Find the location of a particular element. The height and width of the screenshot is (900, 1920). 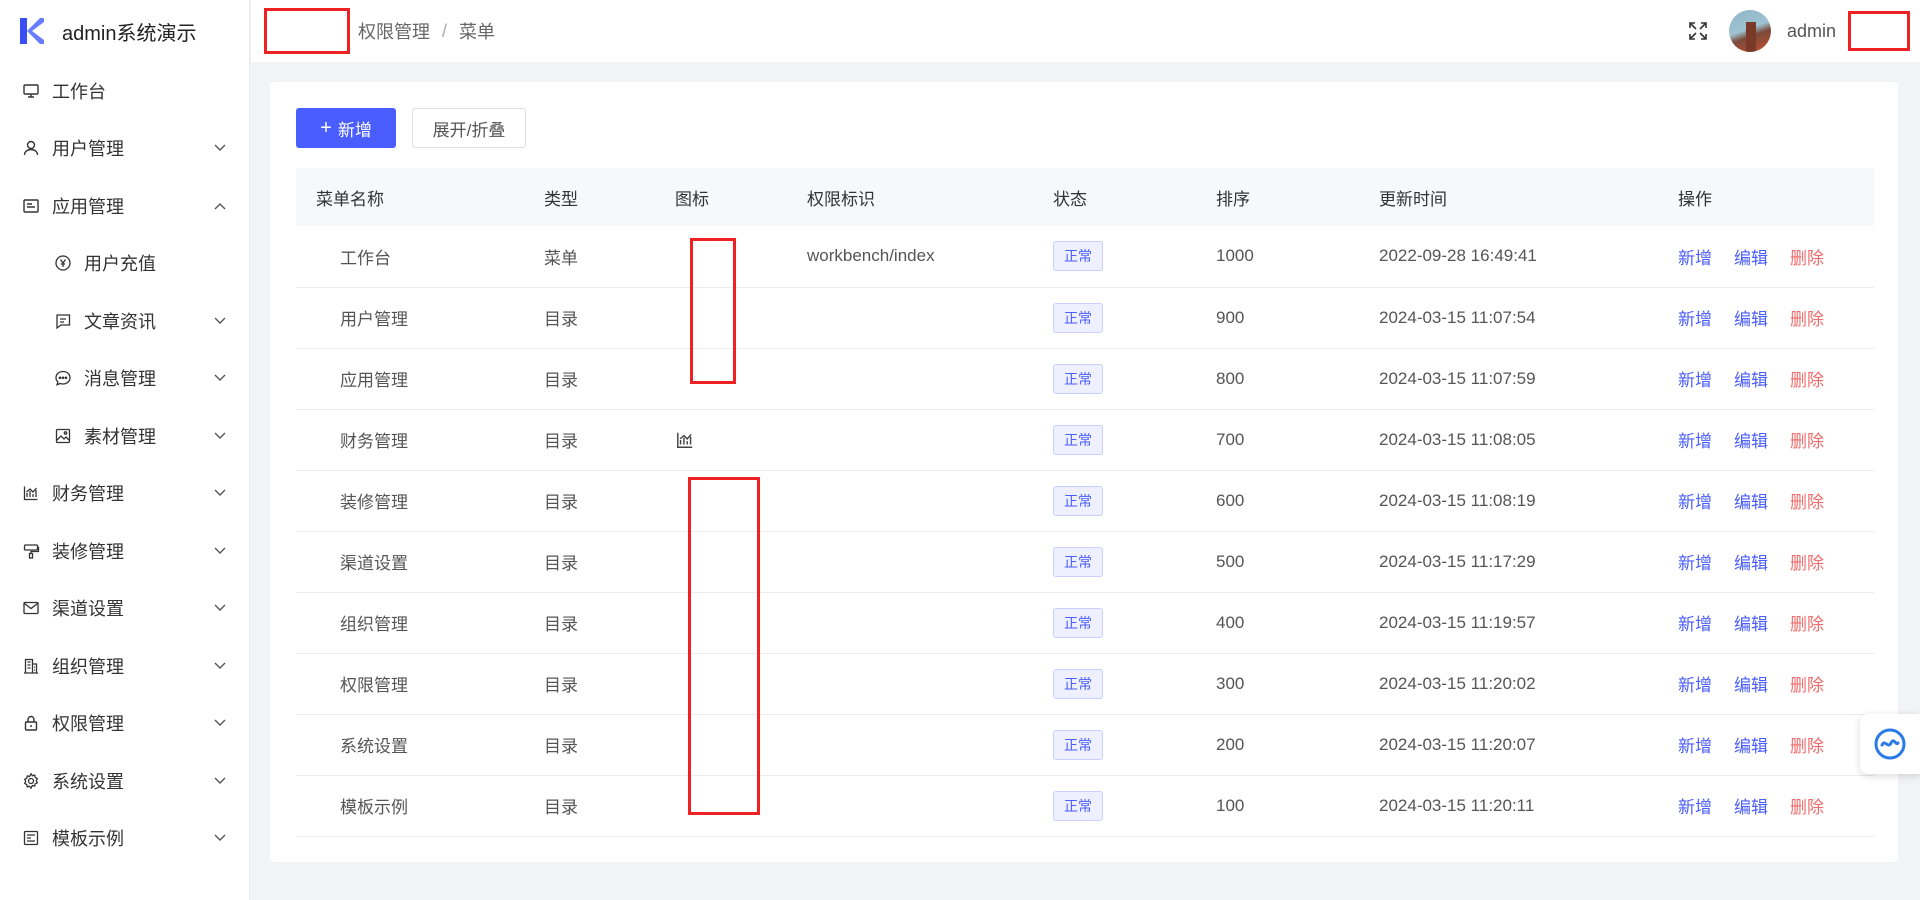

table-row: 装修管理 目录 正常 600 2024-03-15 11:08:19 新增 编辑 删除 is located at coordinates (1085, 500).